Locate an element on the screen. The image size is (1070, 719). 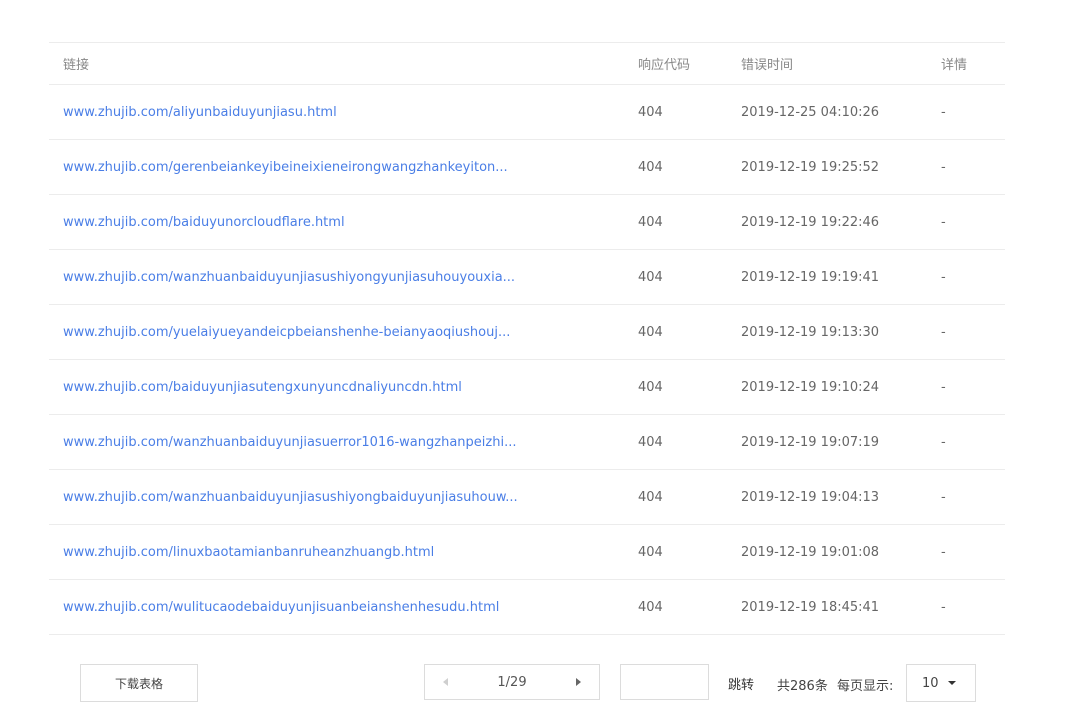
row-time: 2019-12-25 04:10:26 is located at coordinates (841, 112).